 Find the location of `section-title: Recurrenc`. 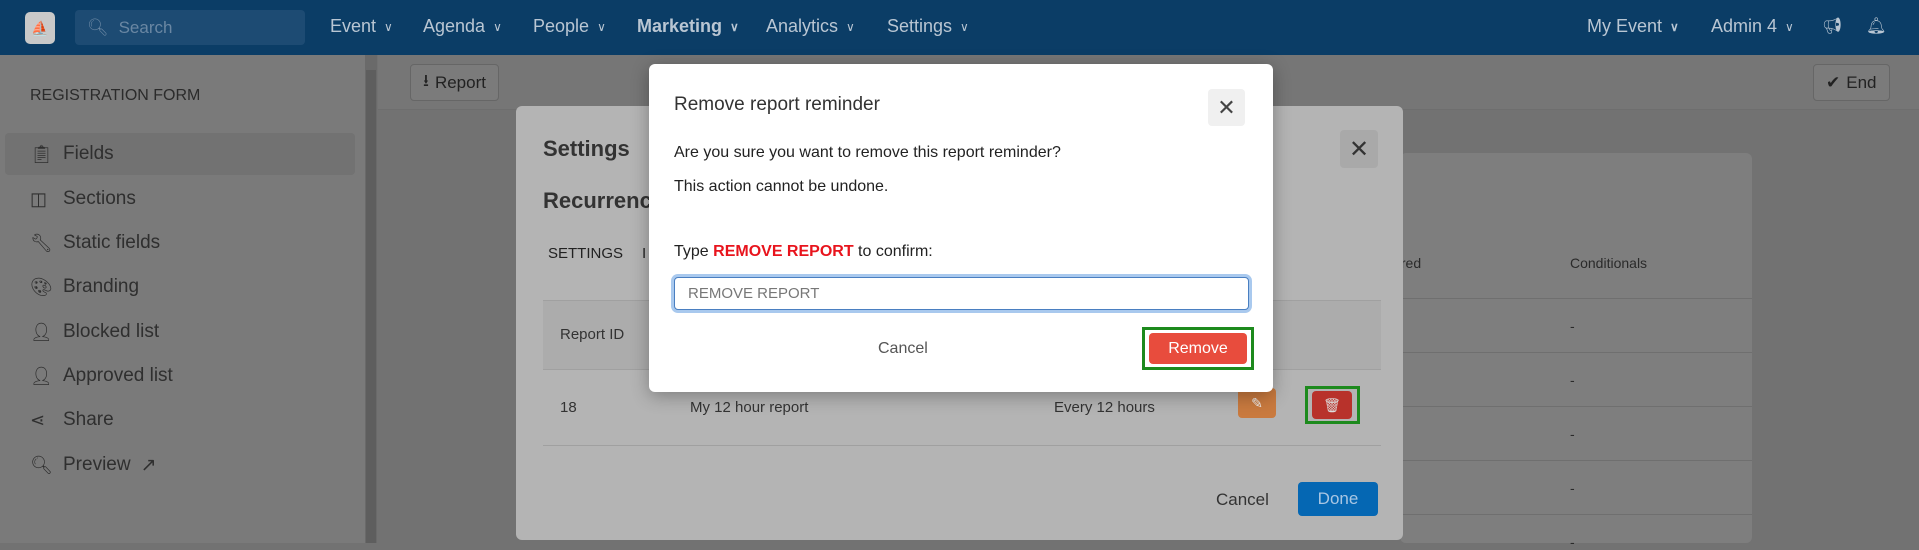

section-title: Recurrenc is located at coordinates (597, 200).